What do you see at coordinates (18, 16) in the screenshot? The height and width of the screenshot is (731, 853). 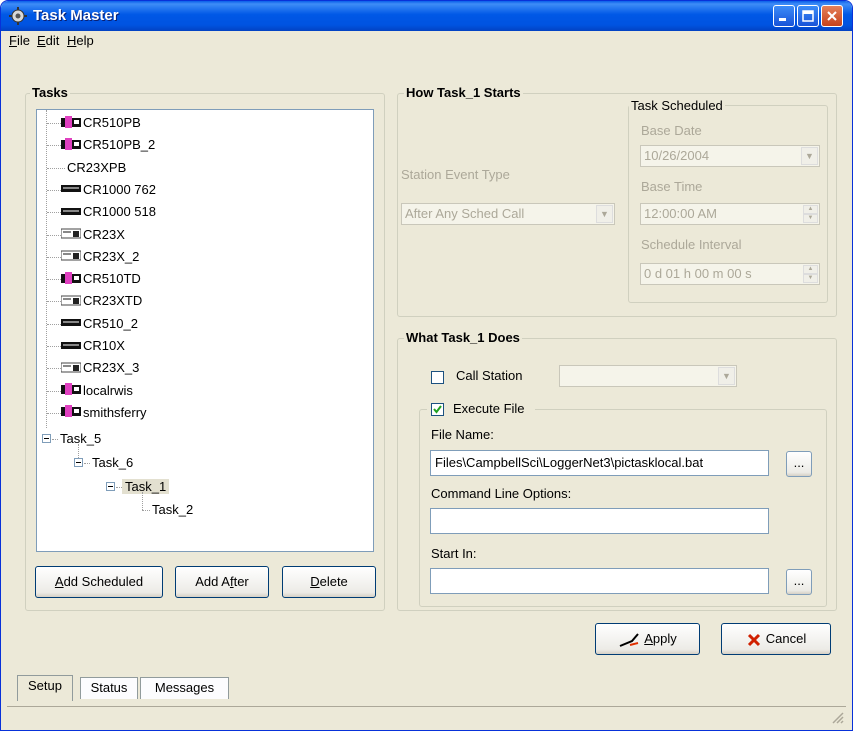 I see `gear-icon` at bounding box center [18, 16].